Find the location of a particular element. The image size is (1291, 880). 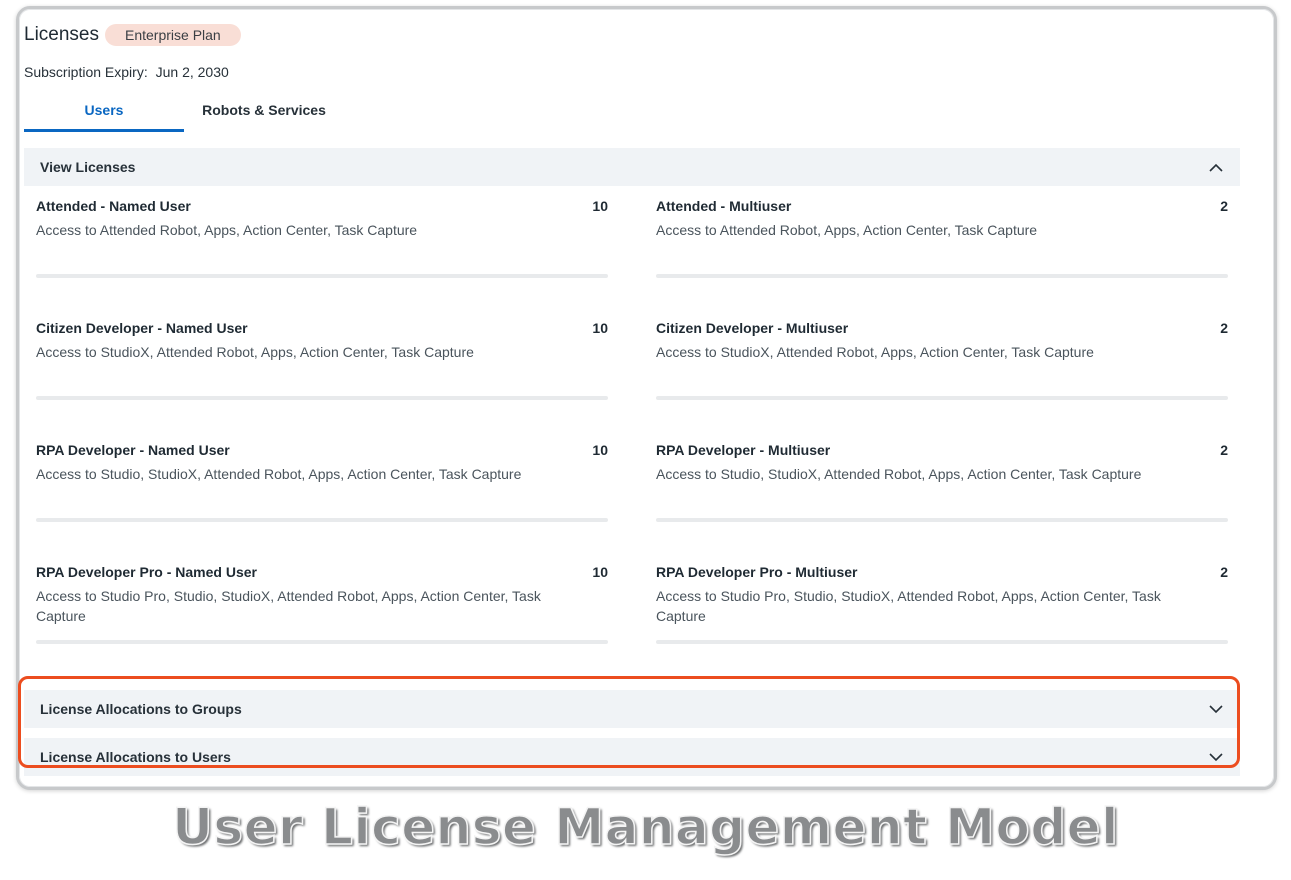

allocations-groups-title: License Allocations to Groups is located at coordinates (141, 709).